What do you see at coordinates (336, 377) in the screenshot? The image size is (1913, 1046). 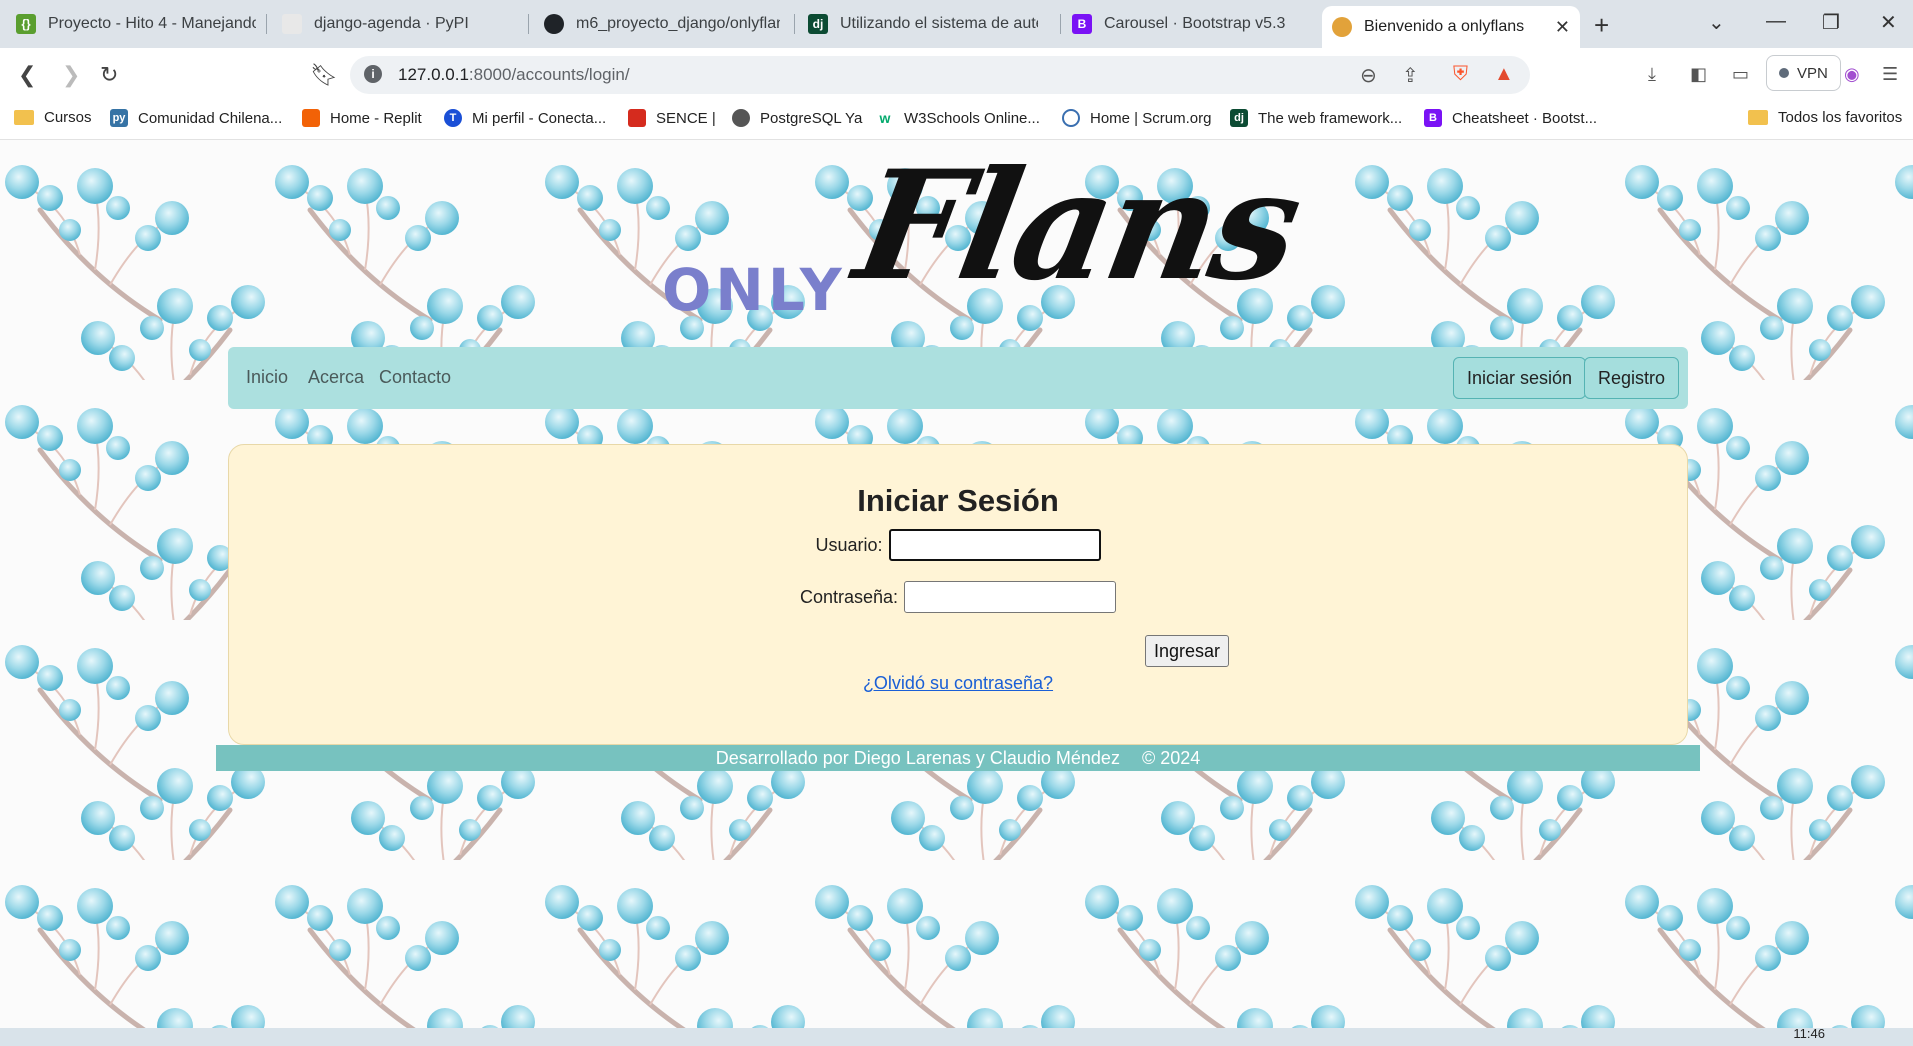 I see `nav-link-acerca: Acerca` at bounding box center [336, 377].